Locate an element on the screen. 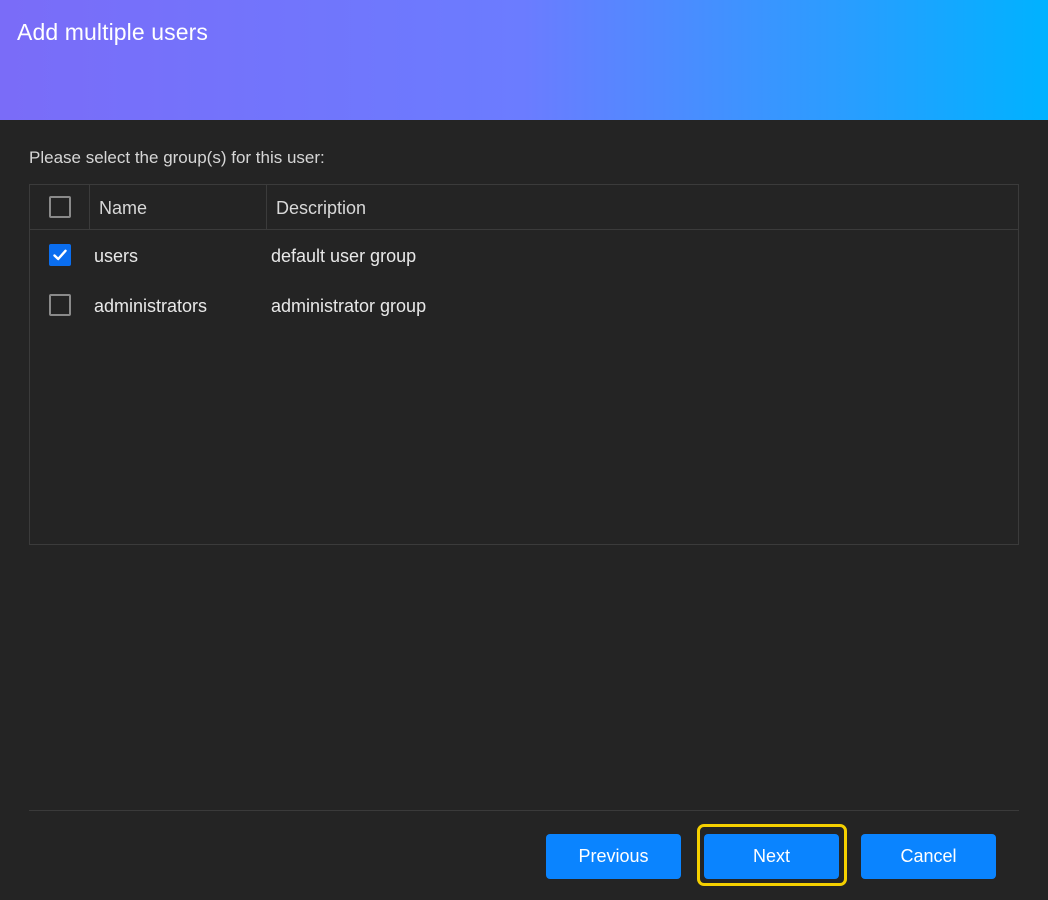 The height and width of the screenshot is (900, 1048). table-header: Name Description is located at coordinates (524, 207).